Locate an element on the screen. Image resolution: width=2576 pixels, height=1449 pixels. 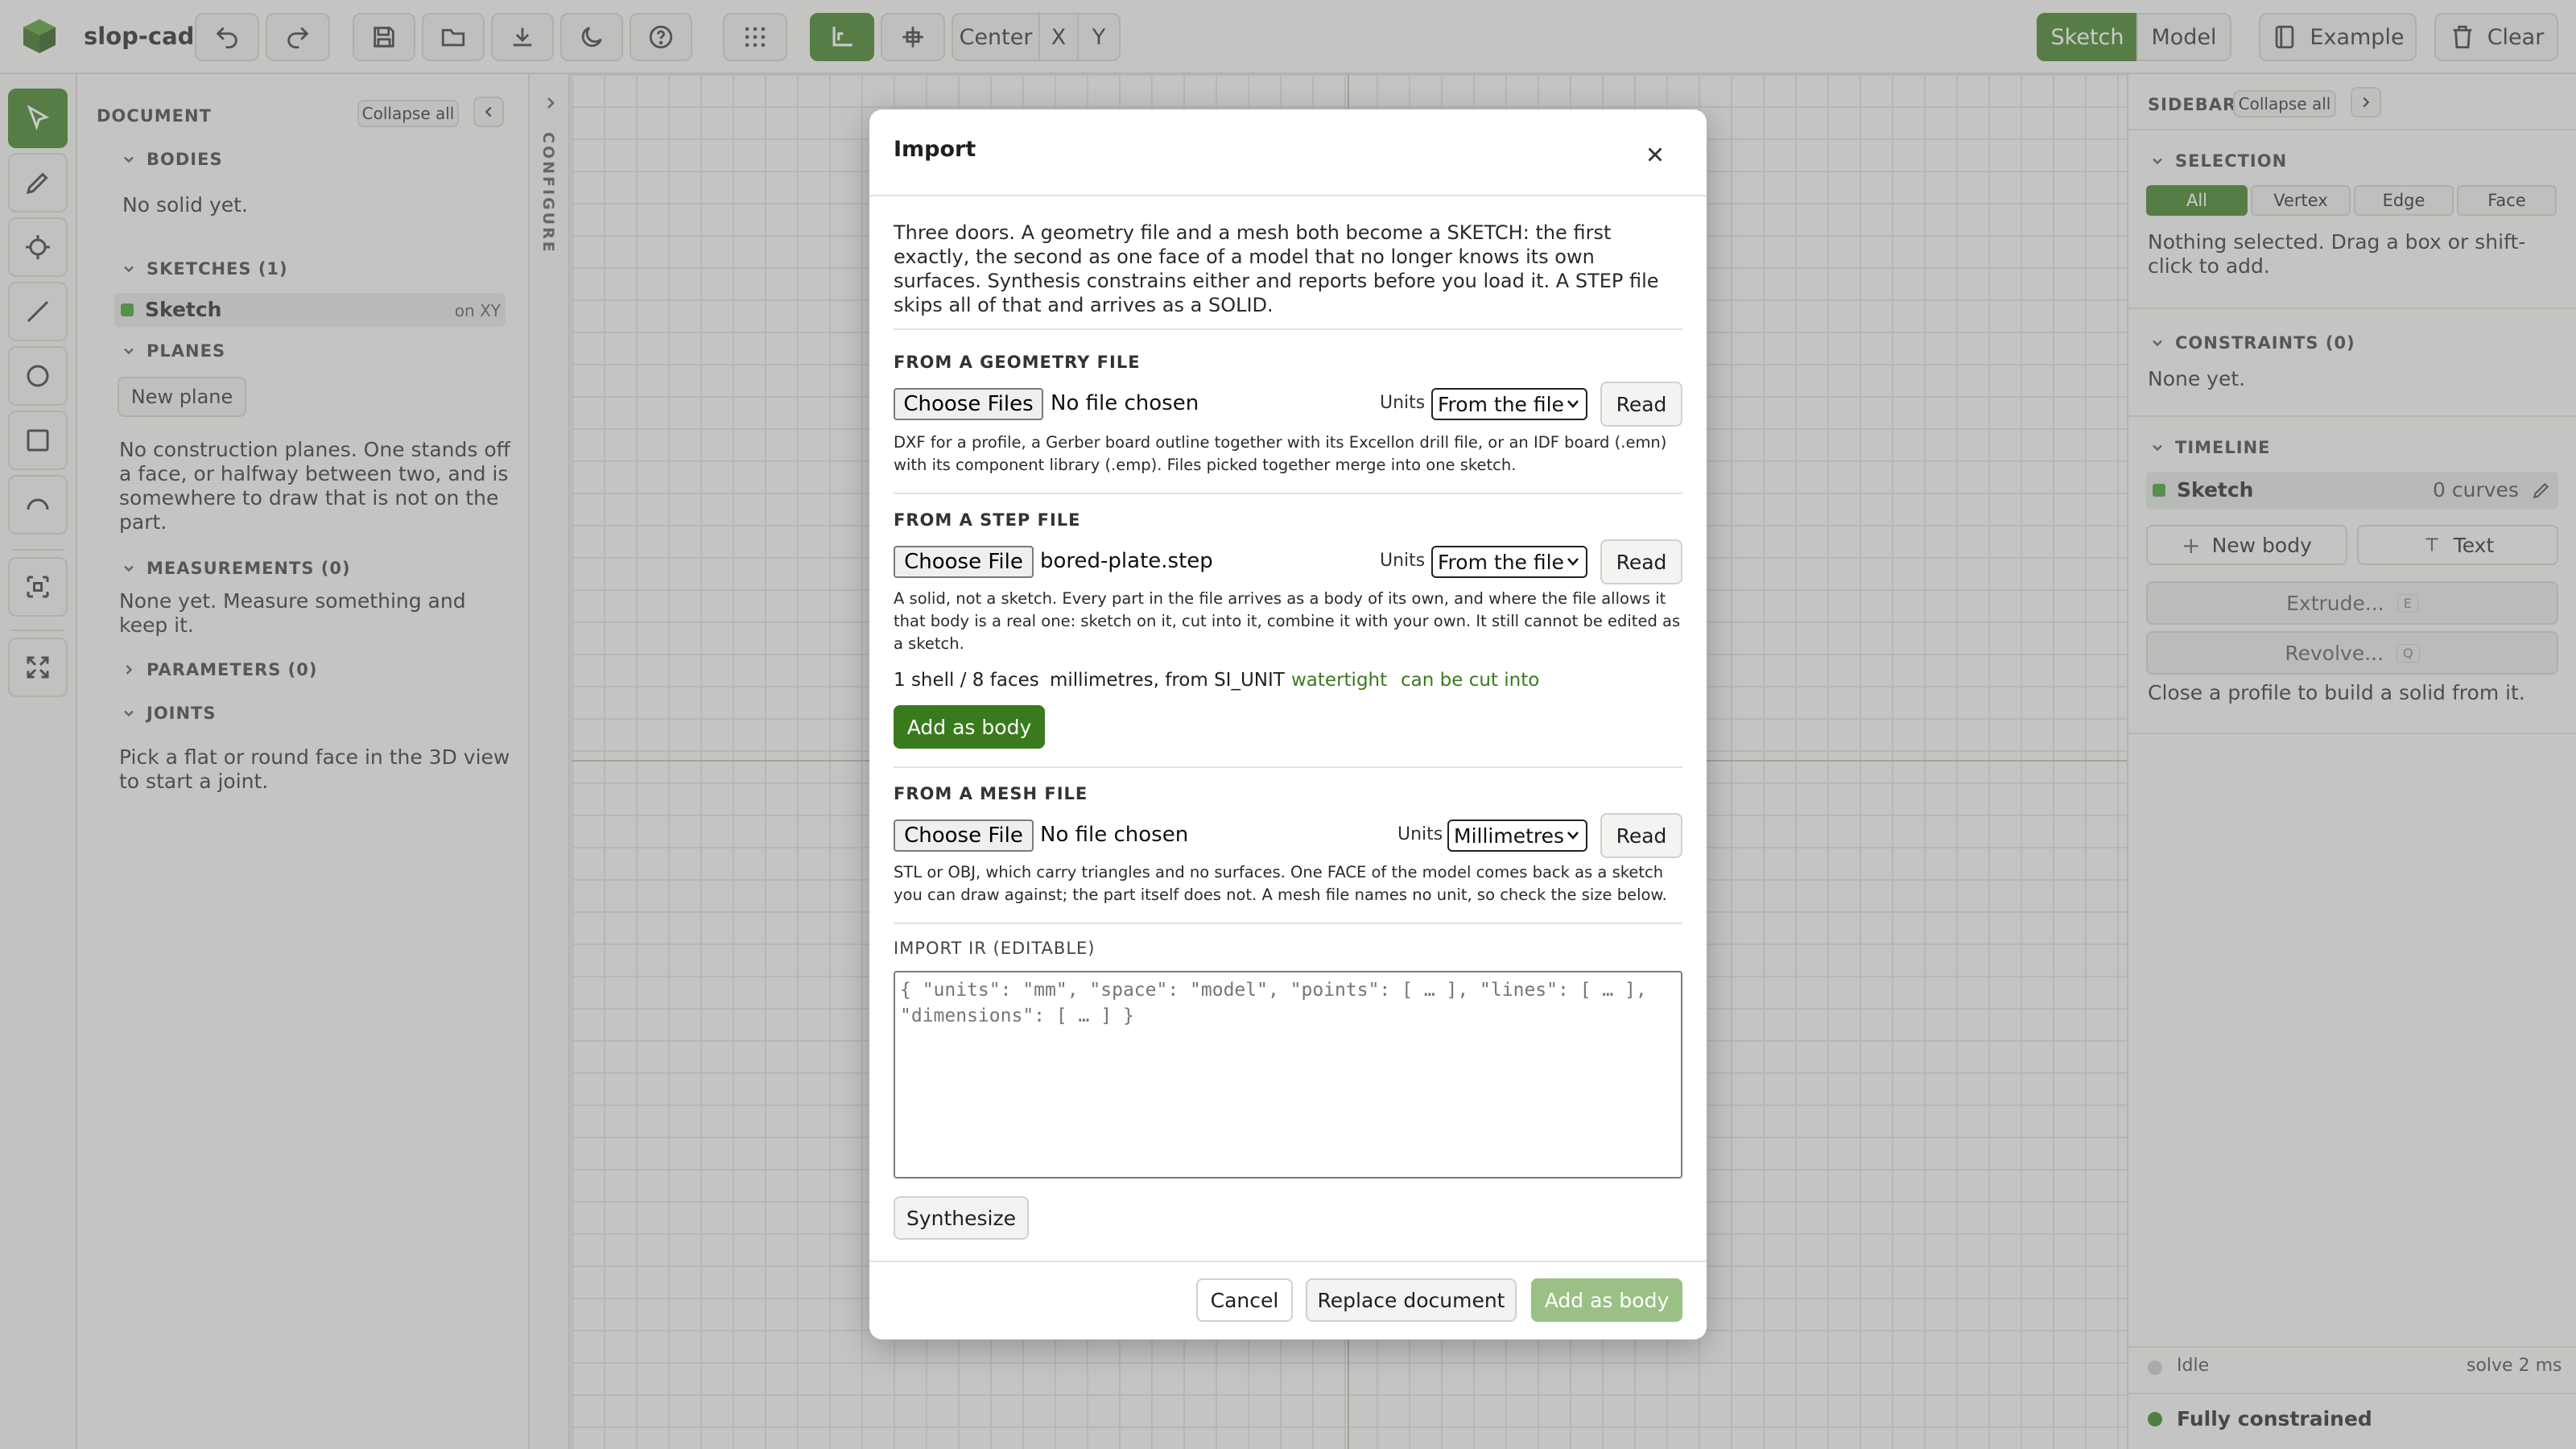
import-ir-label: IMPORT IR (EDITABLE) is located at coordinates (995, 948).